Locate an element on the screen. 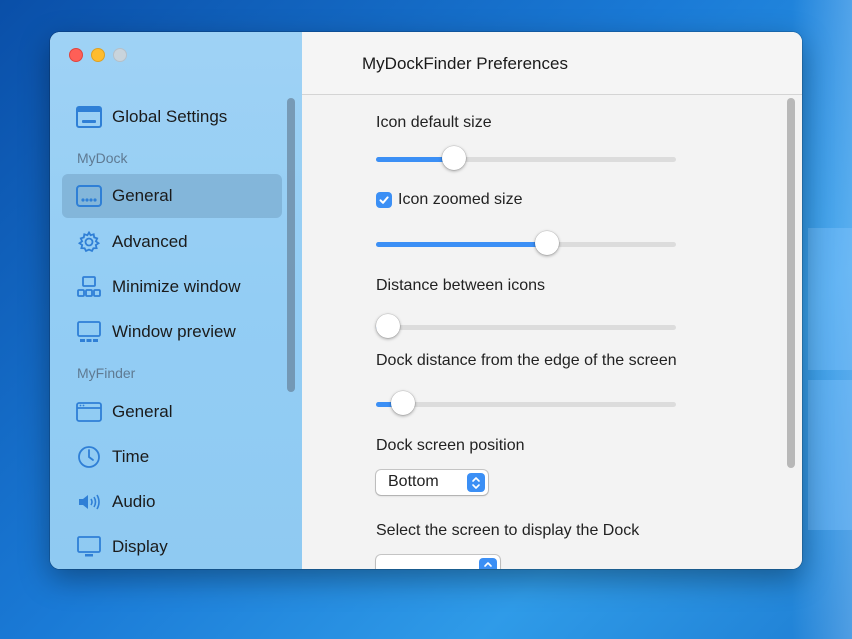 Image resolution: width=852 pixels, height=639 pixels. window-controls is located at coordinates (98, 55).